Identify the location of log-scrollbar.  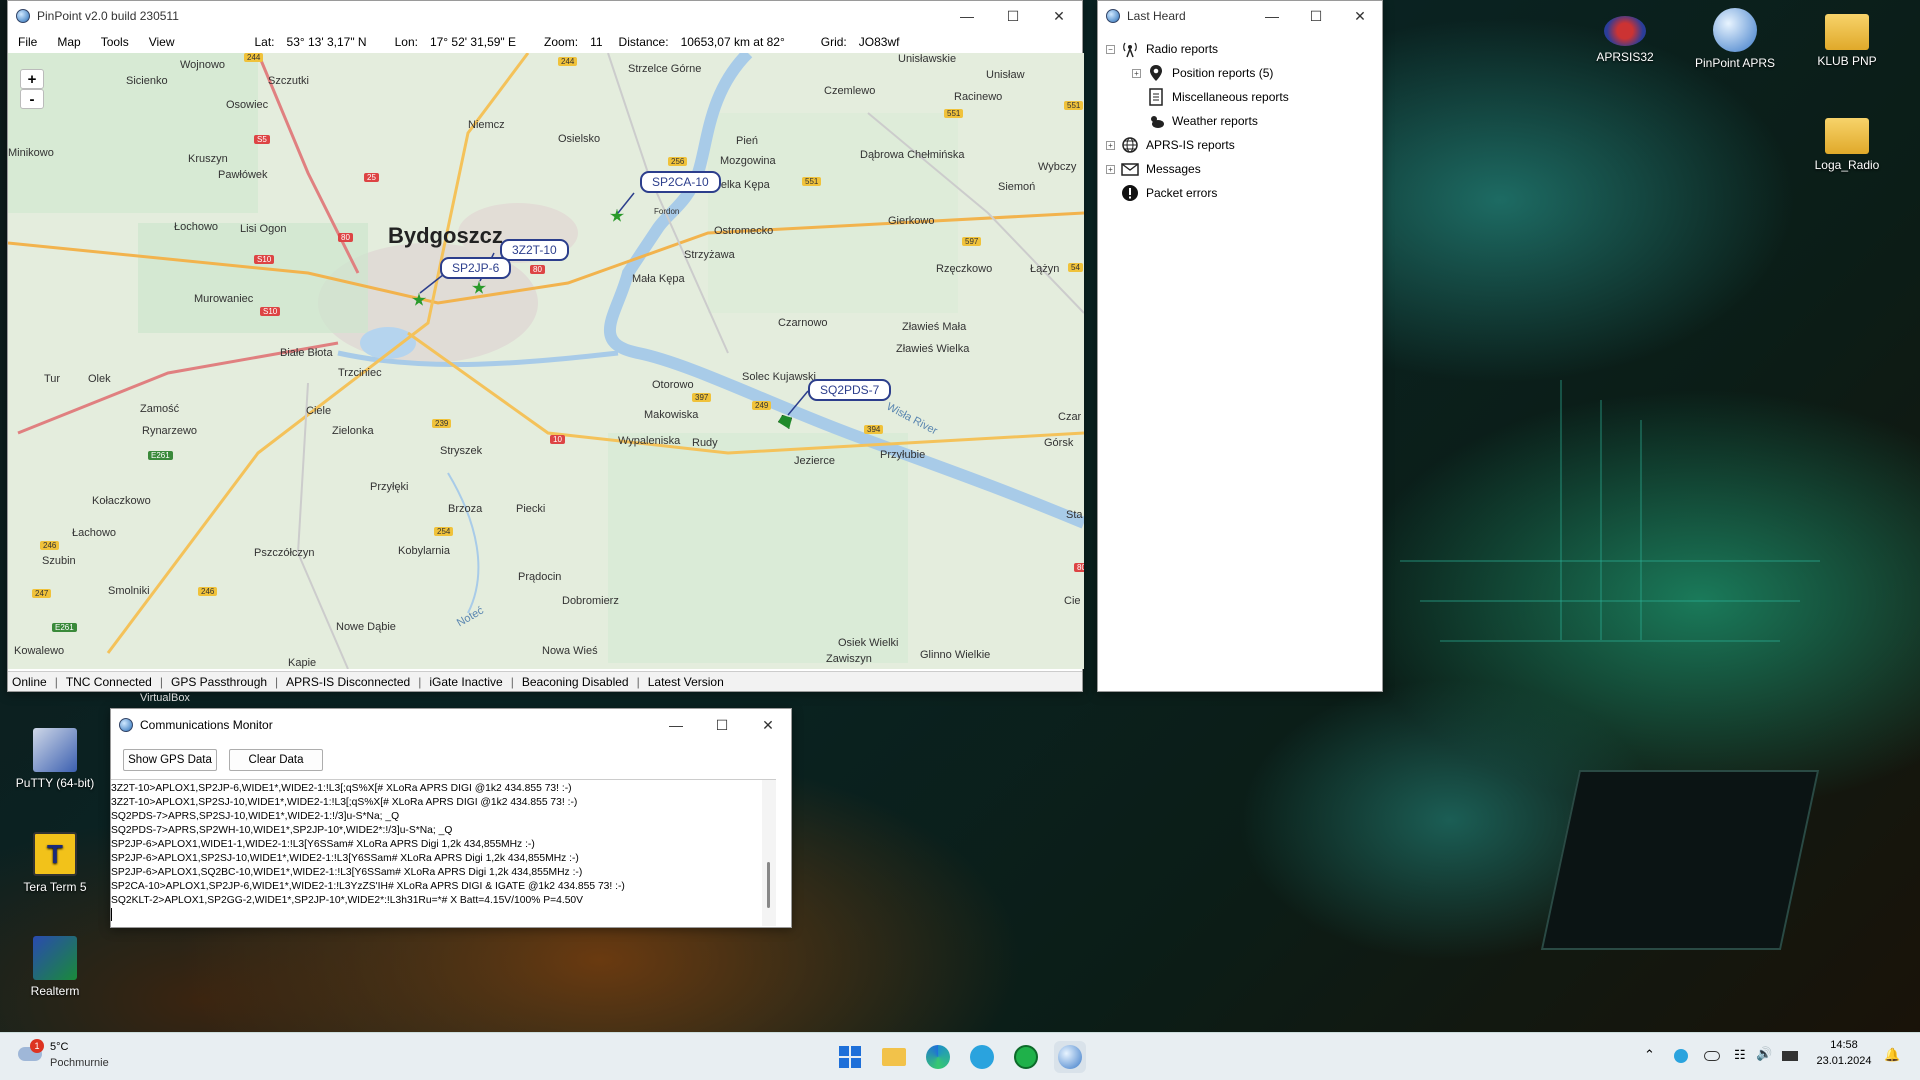
(769, 853).